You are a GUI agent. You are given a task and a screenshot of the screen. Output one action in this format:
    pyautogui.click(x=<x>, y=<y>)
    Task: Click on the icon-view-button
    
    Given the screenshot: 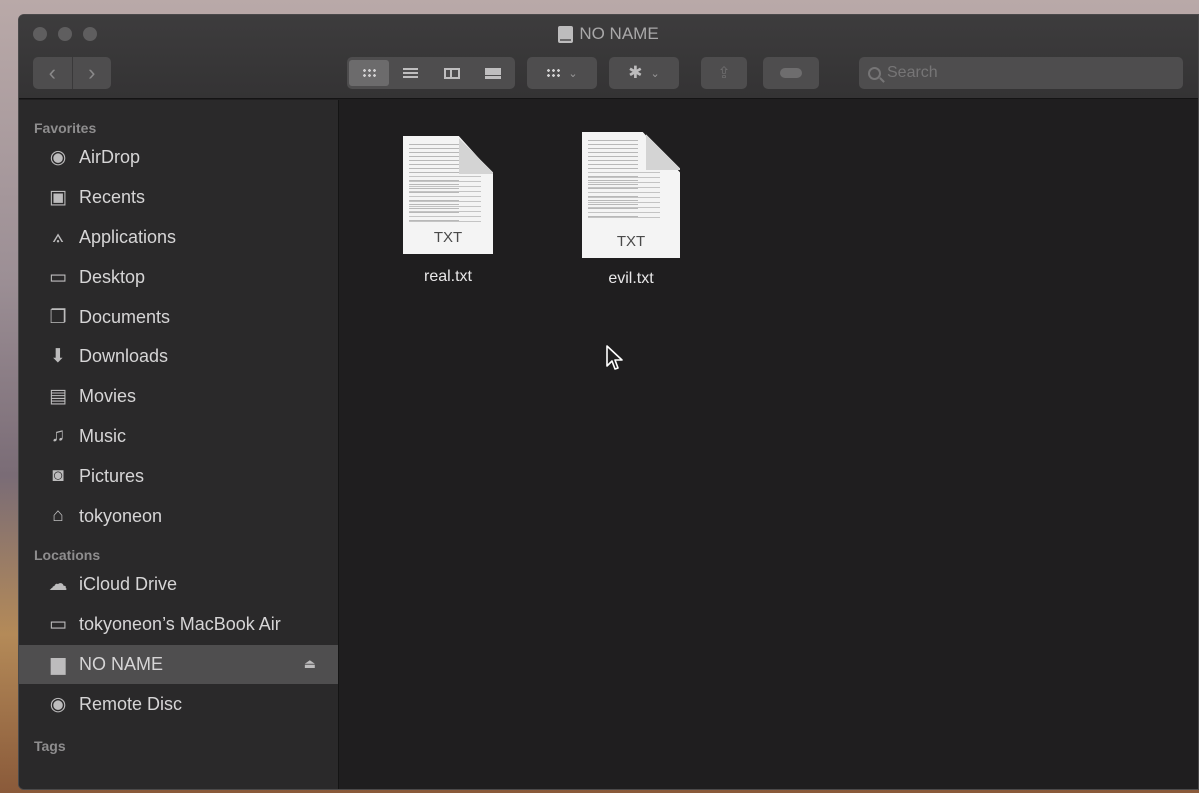 What is the action you would take?
    pyautogui.click(x=369, y=73)
    